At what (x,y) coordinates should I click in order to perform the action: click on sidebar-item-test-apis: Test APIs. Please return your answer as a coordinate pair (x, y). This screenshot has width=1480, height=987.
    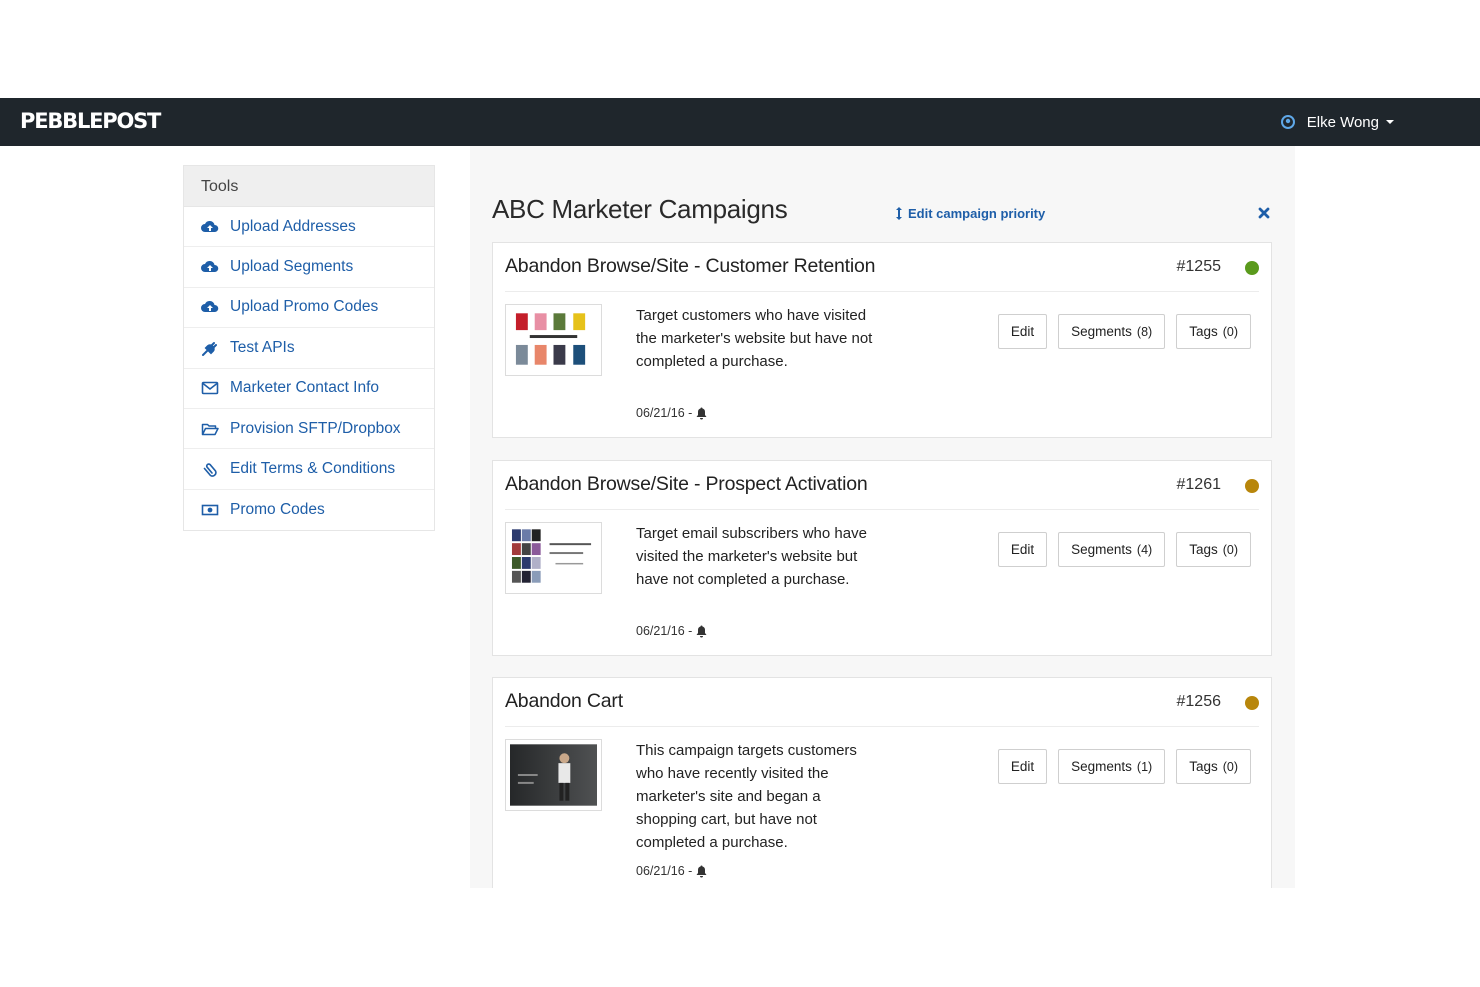
    Looking at the image, I should click on (309, 348).